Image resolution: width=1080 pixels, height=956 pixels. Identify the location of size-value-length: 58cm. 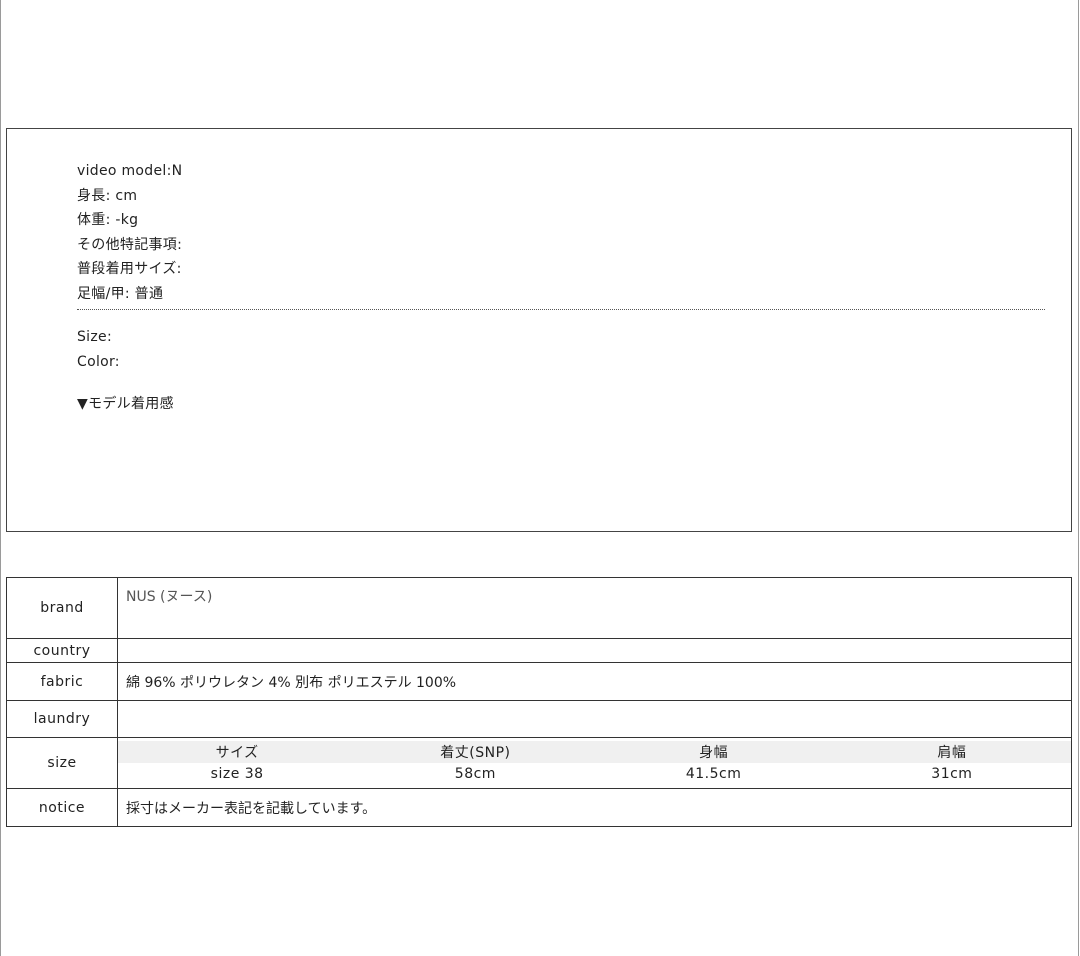
(475, 774).